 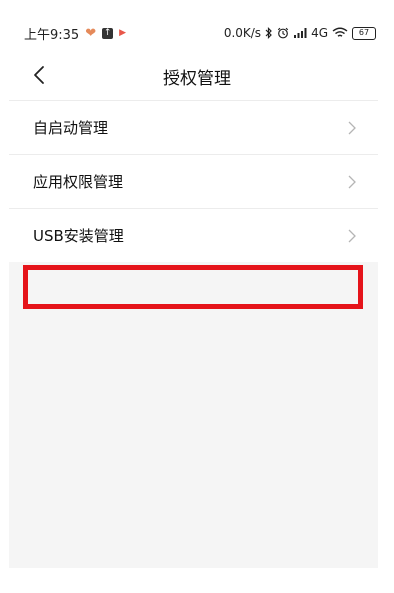 I want to click on status-bar-right: 0.0K/s 4G 67, so click(x=300, y=33).